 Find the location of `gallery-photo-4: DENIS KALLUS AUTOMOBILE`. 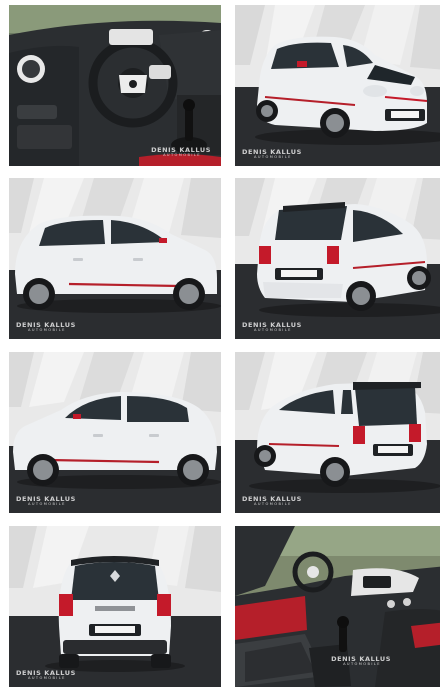

gallery-photo-4: DENIS KALLUS AUTOMOBILE is located at coordinates (337, 258).